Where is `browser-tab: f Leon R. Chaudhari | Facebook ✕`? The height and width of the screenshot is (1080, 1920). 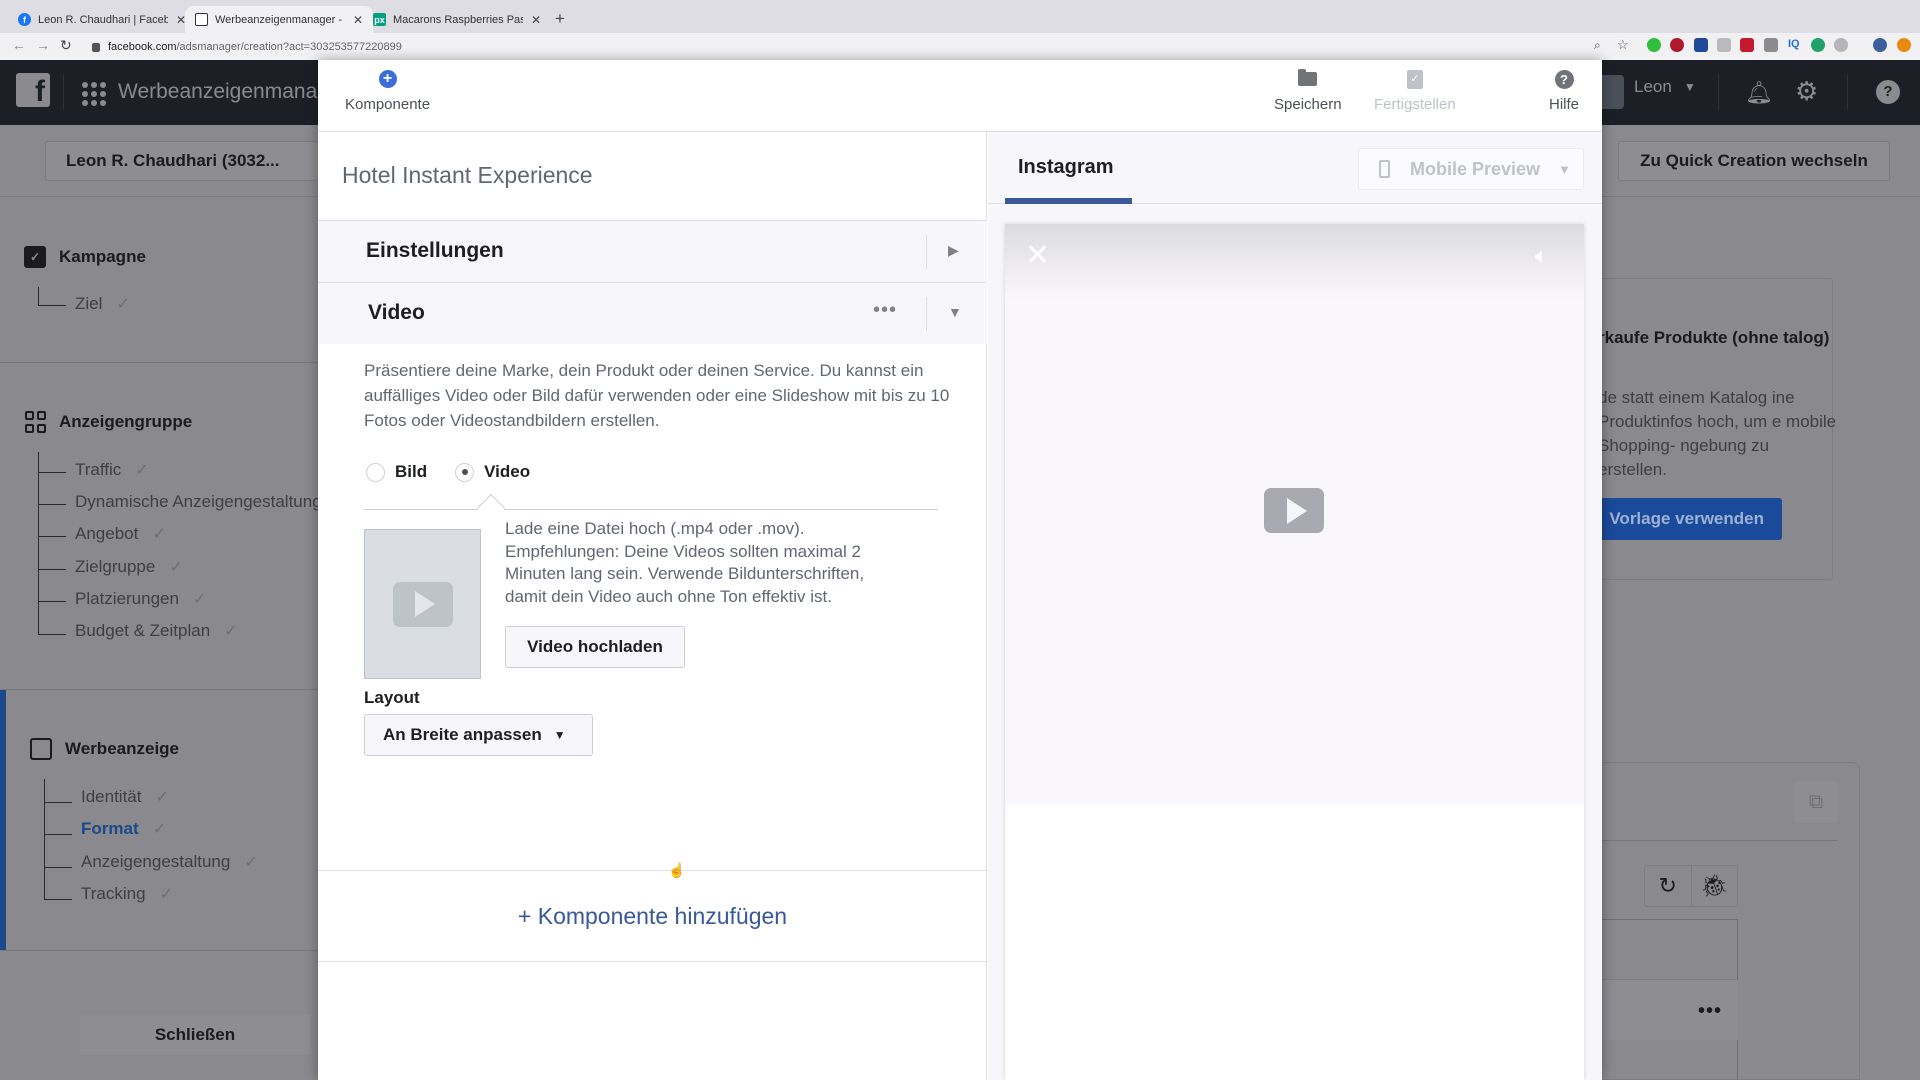 browser-tab: f Leon R. Chaudhari | Facebook ✕ is located at coordinates (102, 19).